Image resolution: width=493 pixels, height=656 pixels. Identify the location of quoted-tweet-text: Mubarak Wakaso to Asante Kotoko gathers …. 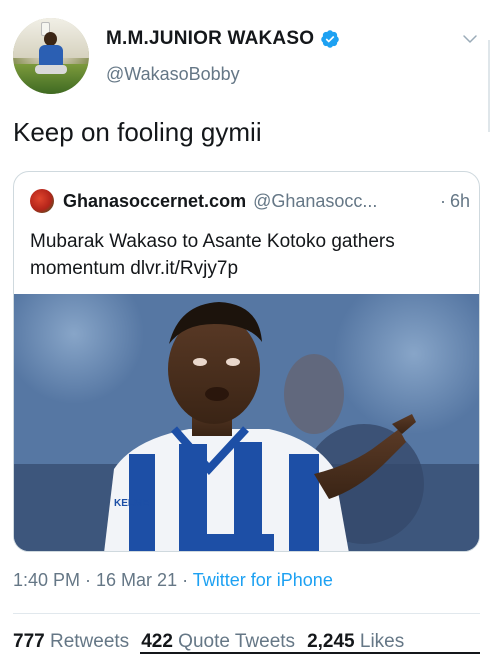
(212, 255).